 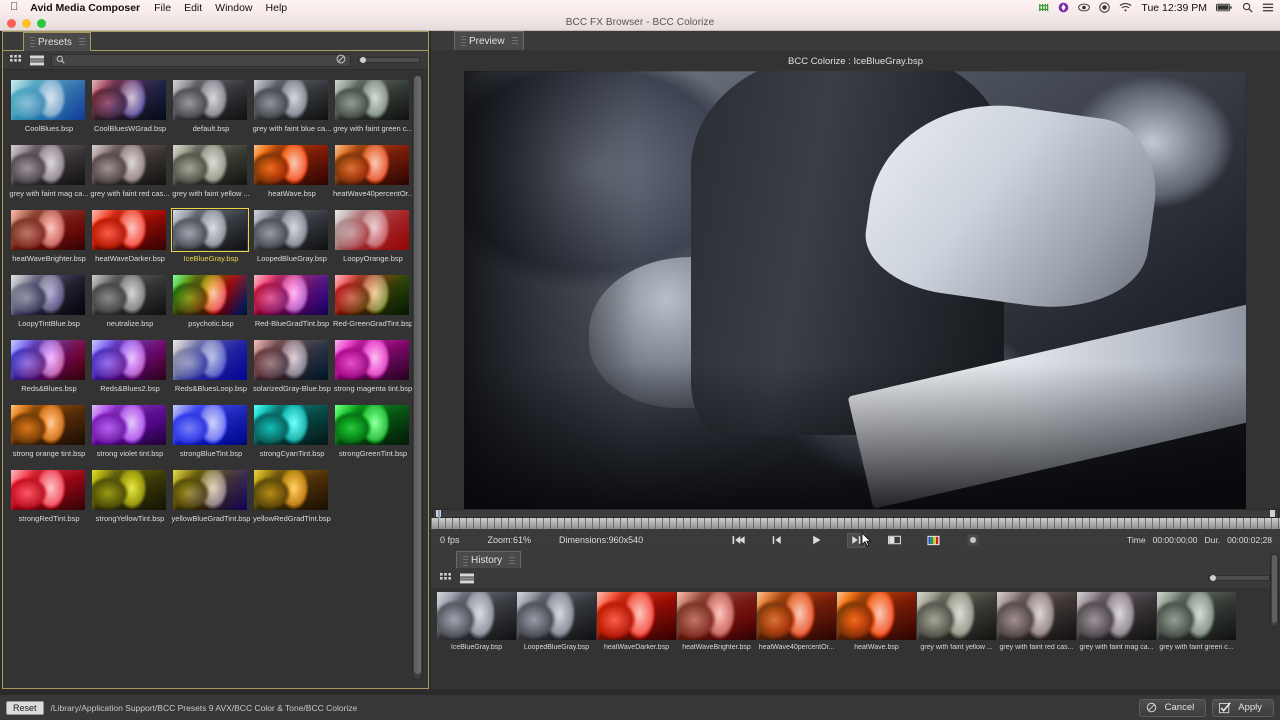 I want to click on scrollbar-thumb, so click(x=417, y=375).